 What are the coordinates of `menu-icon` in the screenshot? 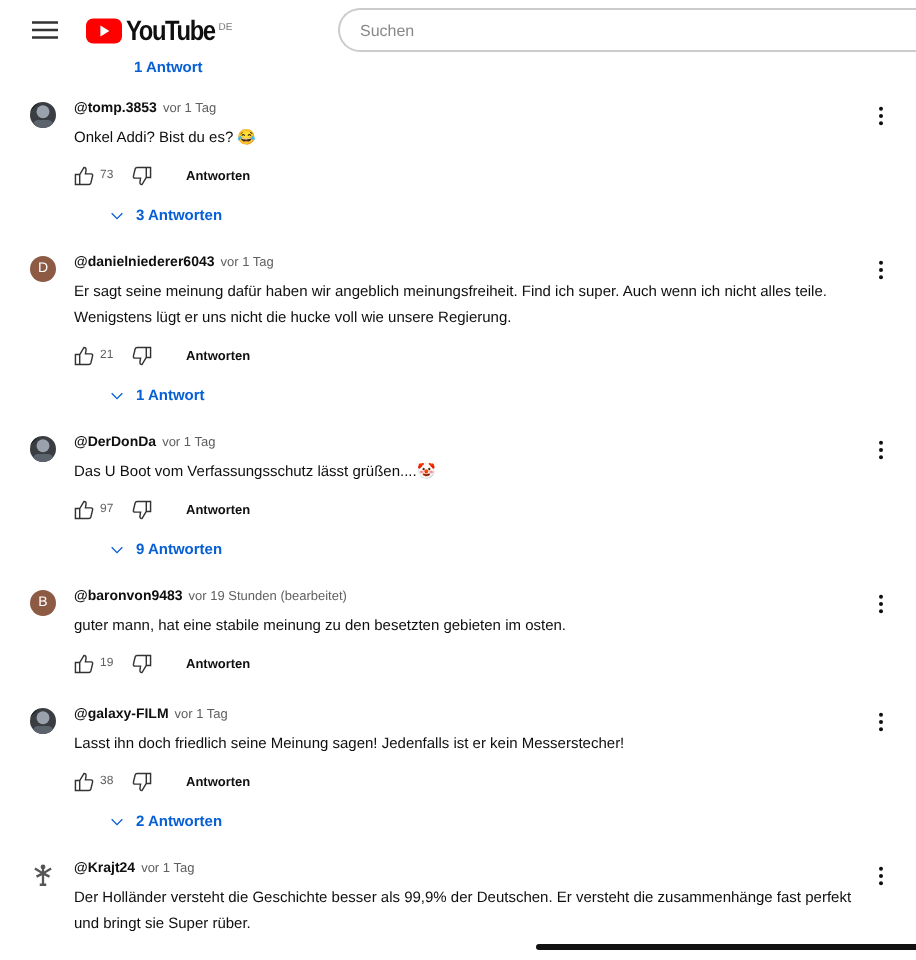 It's located at (45, 30).